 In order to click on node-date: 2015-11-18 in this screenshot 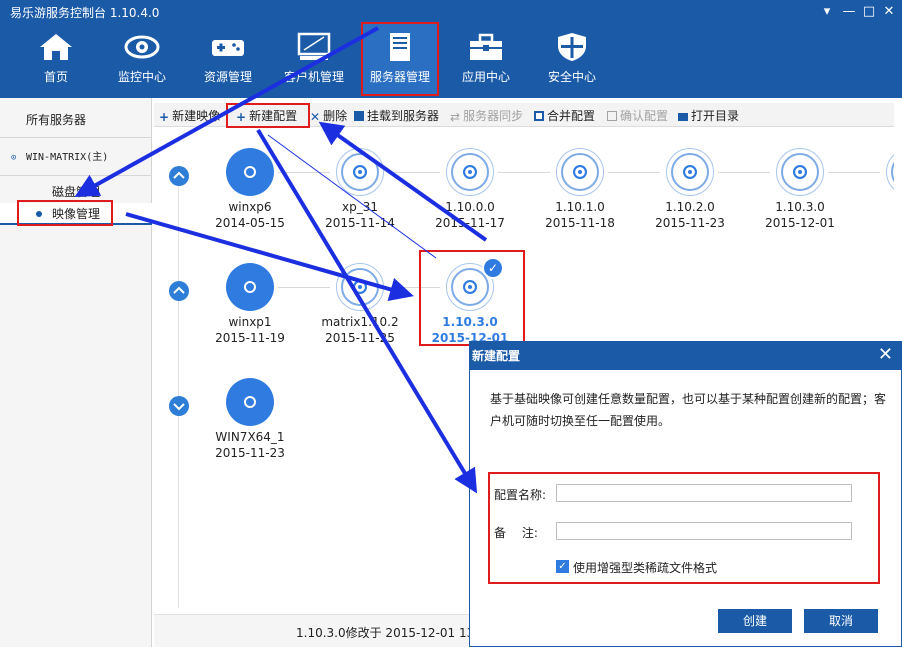, I will do `click(580, 223)`.